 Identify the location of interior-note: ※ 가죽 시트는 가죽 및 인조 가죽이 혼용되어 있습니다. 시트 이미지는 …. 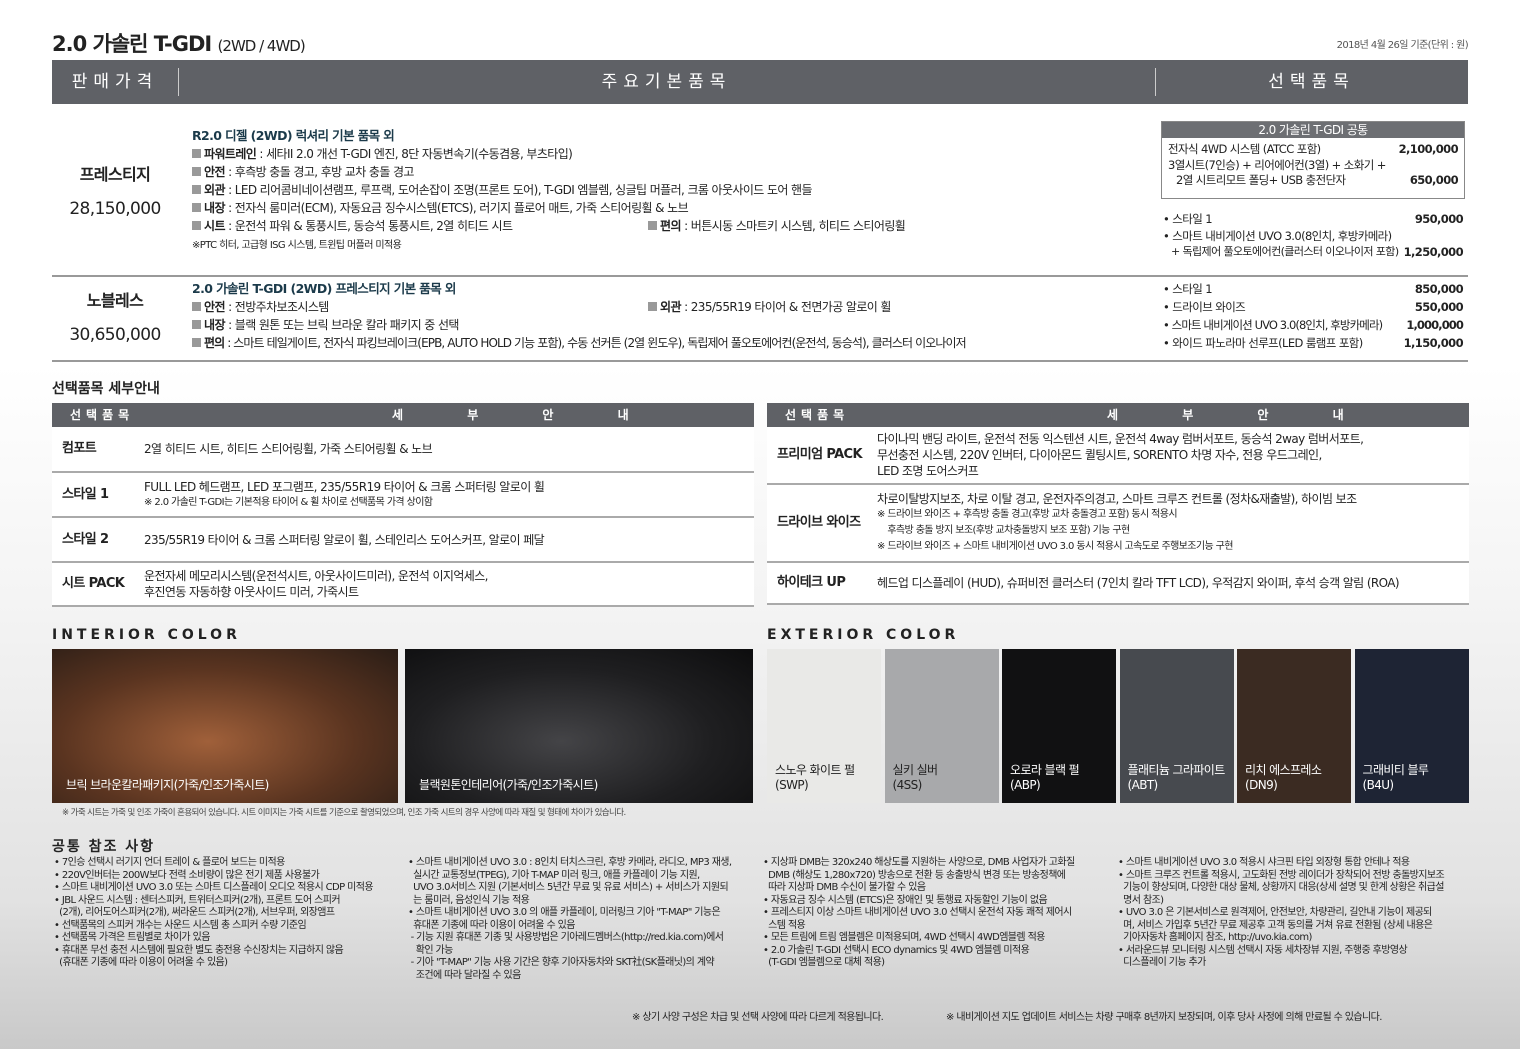
(344, 813).